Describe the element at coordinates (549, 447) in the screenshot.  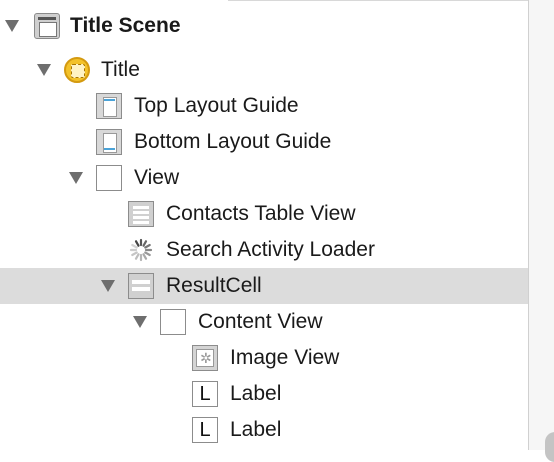
I see `scroll-knob` at that location.